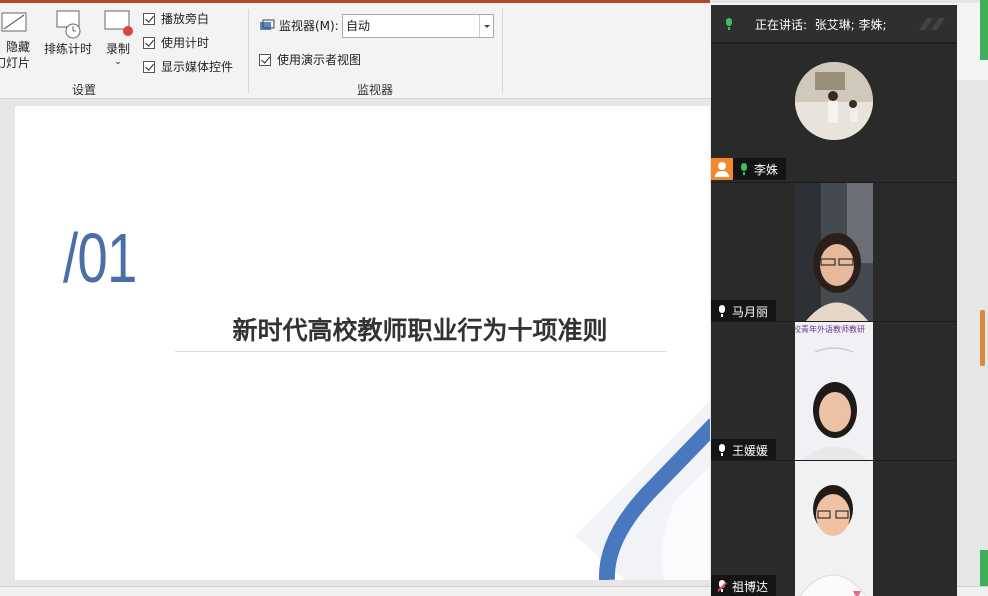 This screenshot has width=988, height=596. What do you see at coordinates (185, 43) in the screenshot?
I see `use-timings-label: 使用计时` at bounding box center [185, 43].